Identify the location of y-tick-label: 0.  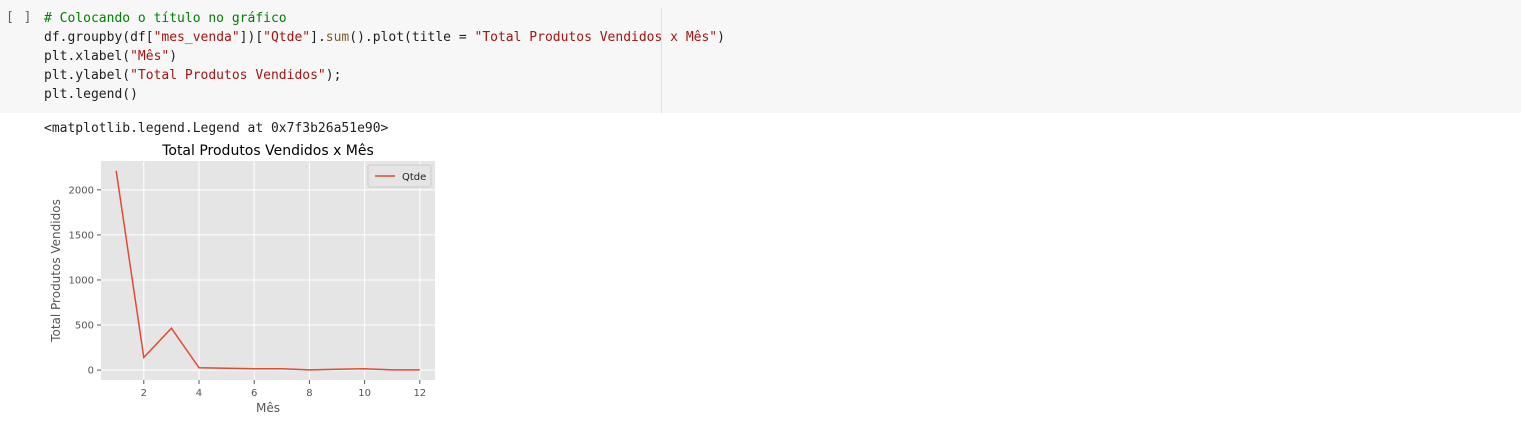
(91, 371).